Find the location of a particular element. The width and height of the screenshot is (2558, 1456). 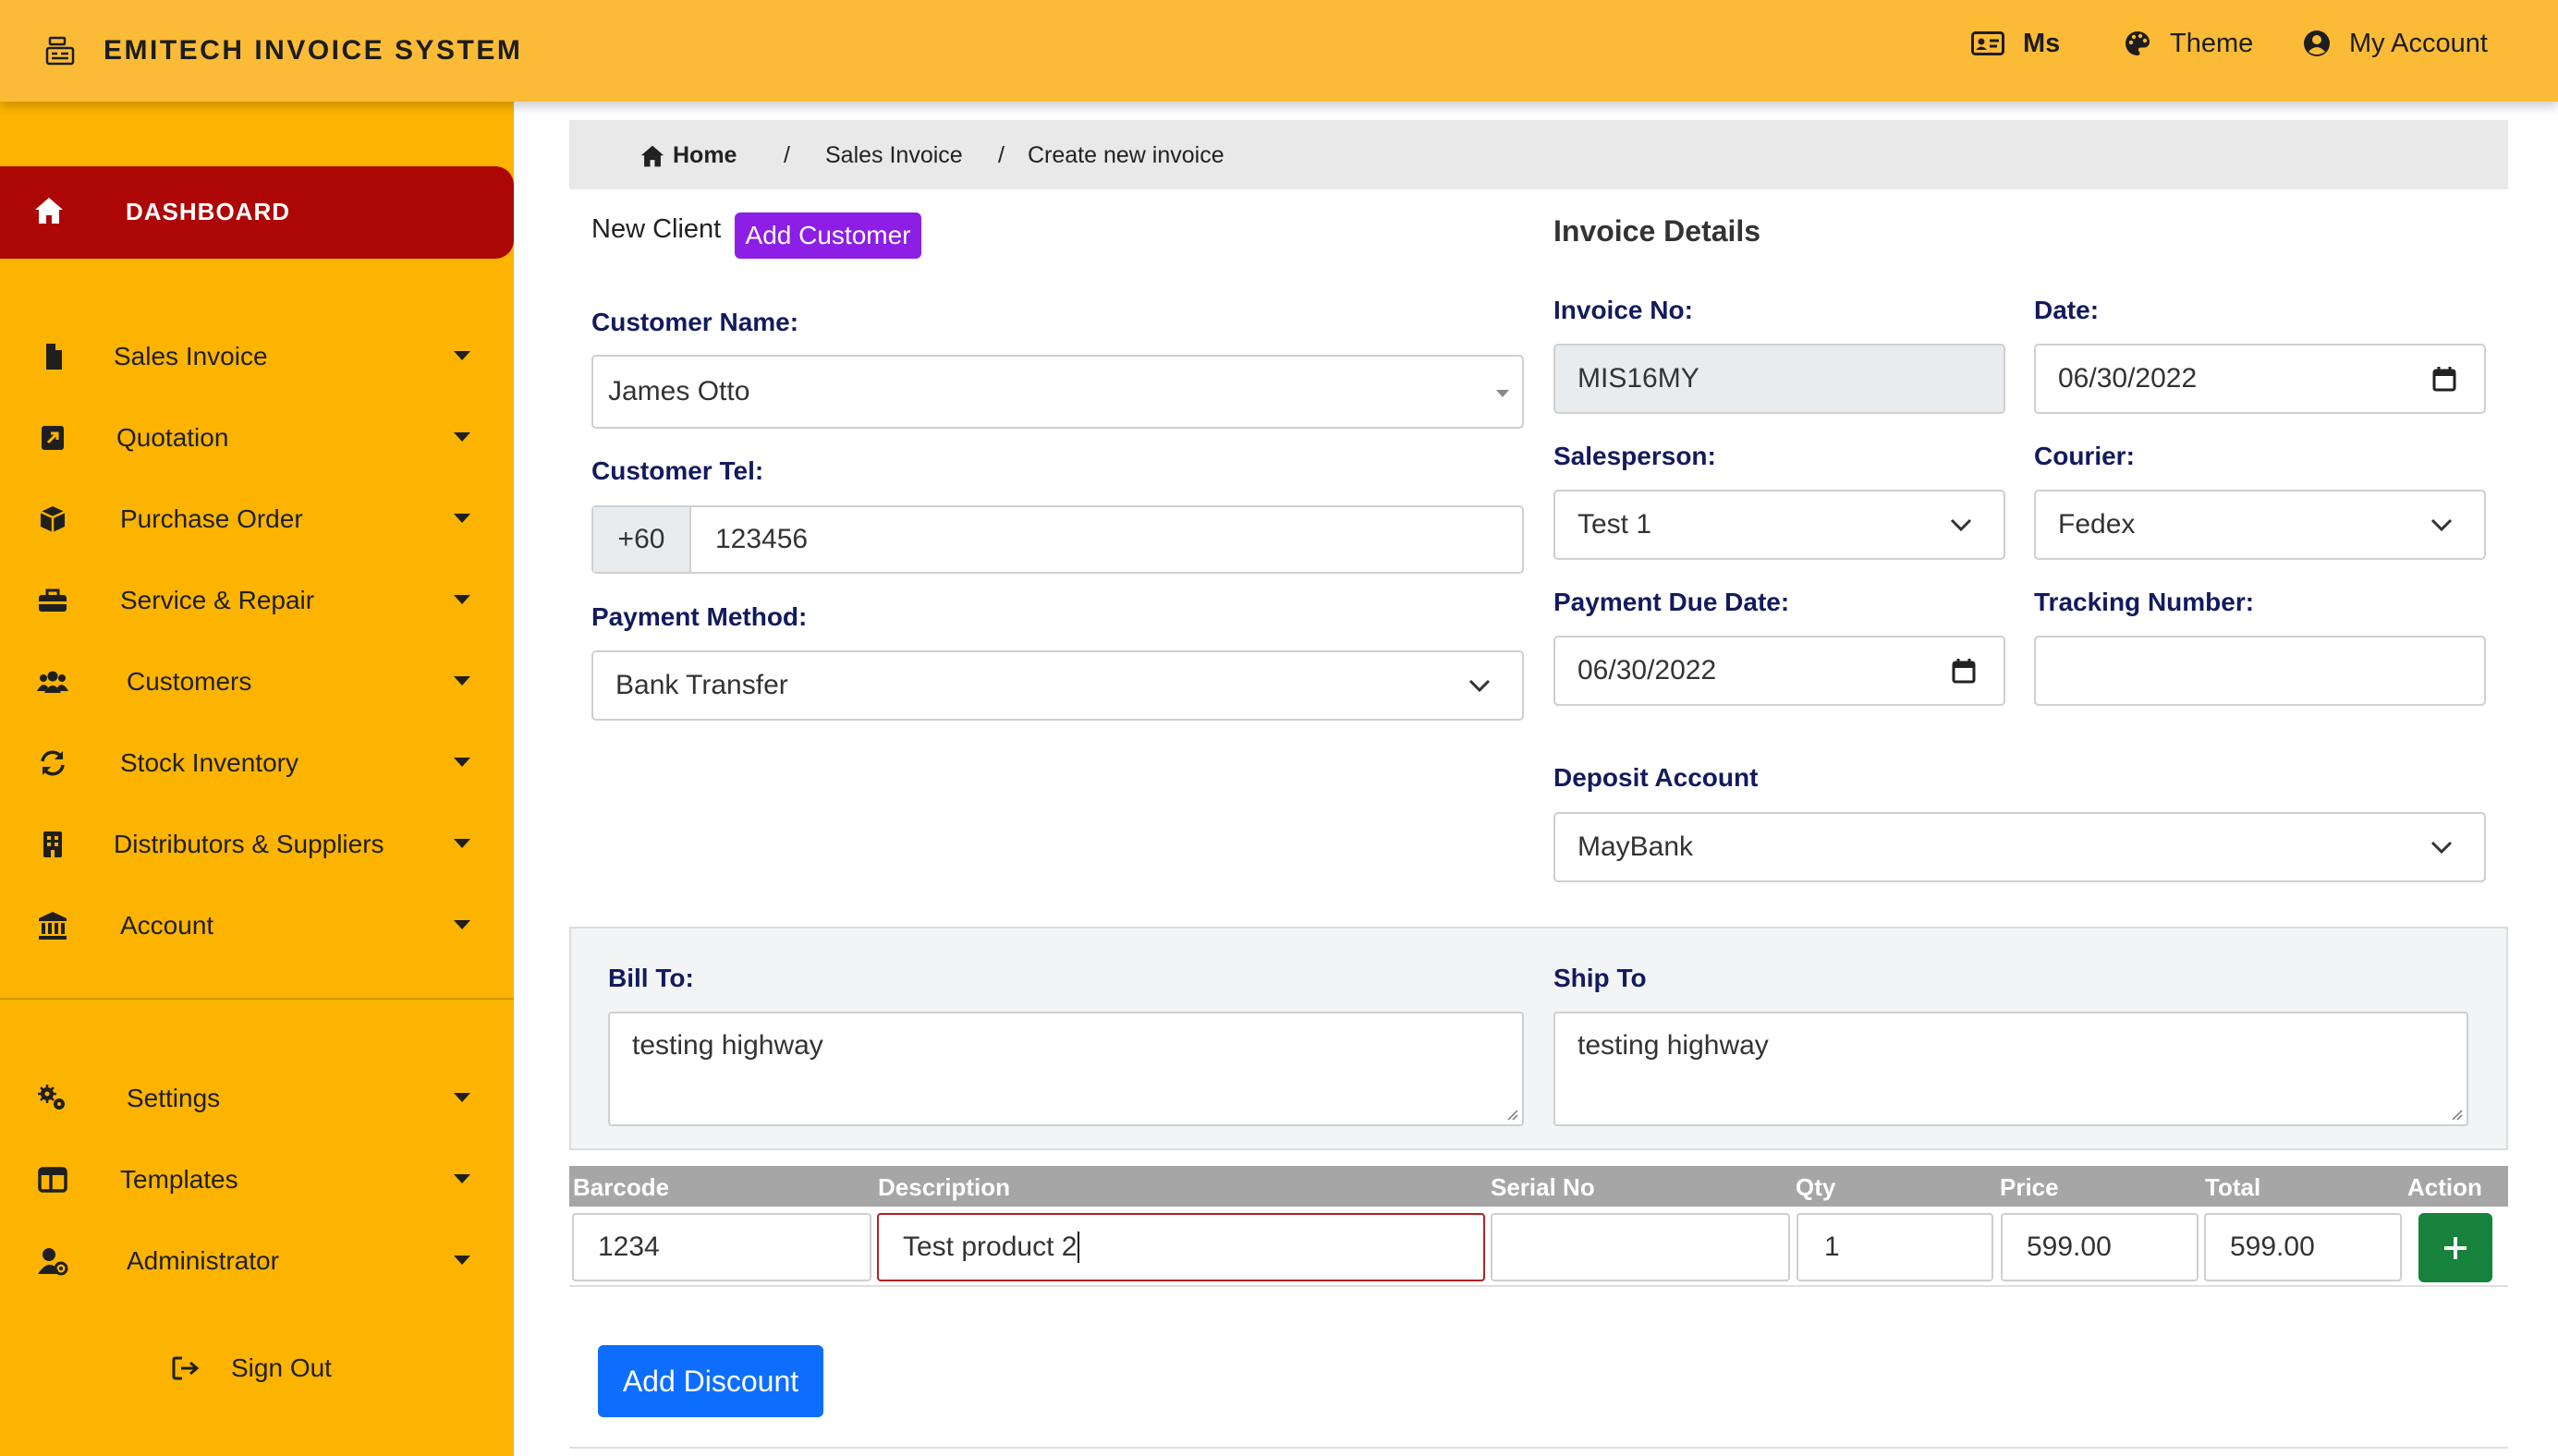

payment-due-date-value: 06/30/2022 is located at coordinates (1647, 670).